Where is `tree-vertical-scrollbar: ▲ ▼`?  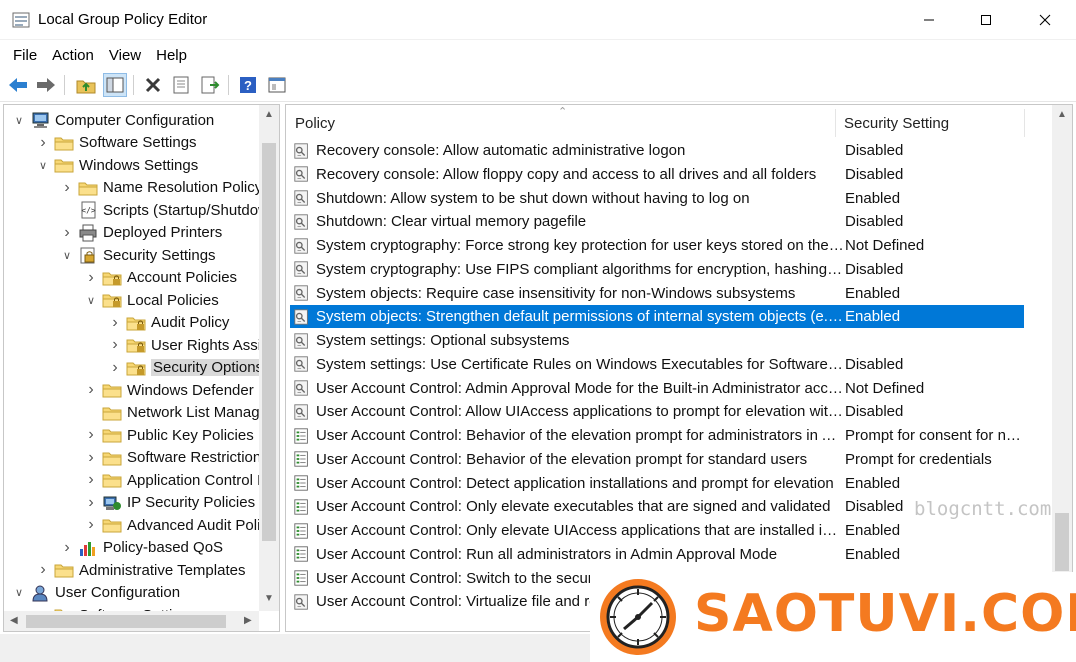 tree-vertical-scrollbar: ▲ ▼ is located at coordinates (269, 358).